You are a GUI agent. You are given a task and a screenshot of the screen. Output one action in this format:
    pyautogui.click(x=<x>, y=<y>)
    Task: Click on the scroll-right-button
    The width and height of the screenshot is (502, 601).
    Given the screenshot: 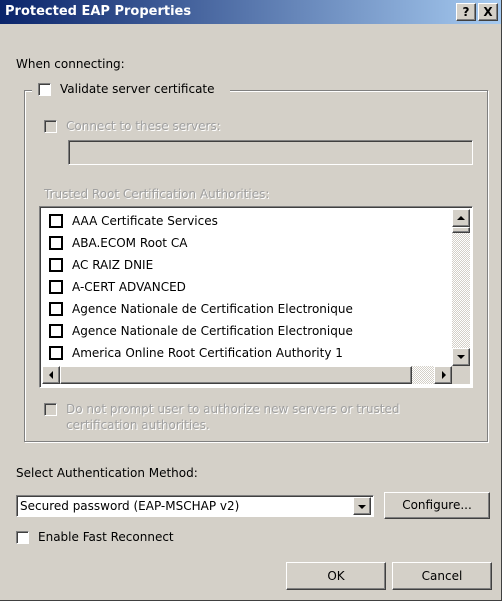 What is the action you would take?
    pyautogui.click(x=443, y=375)
    